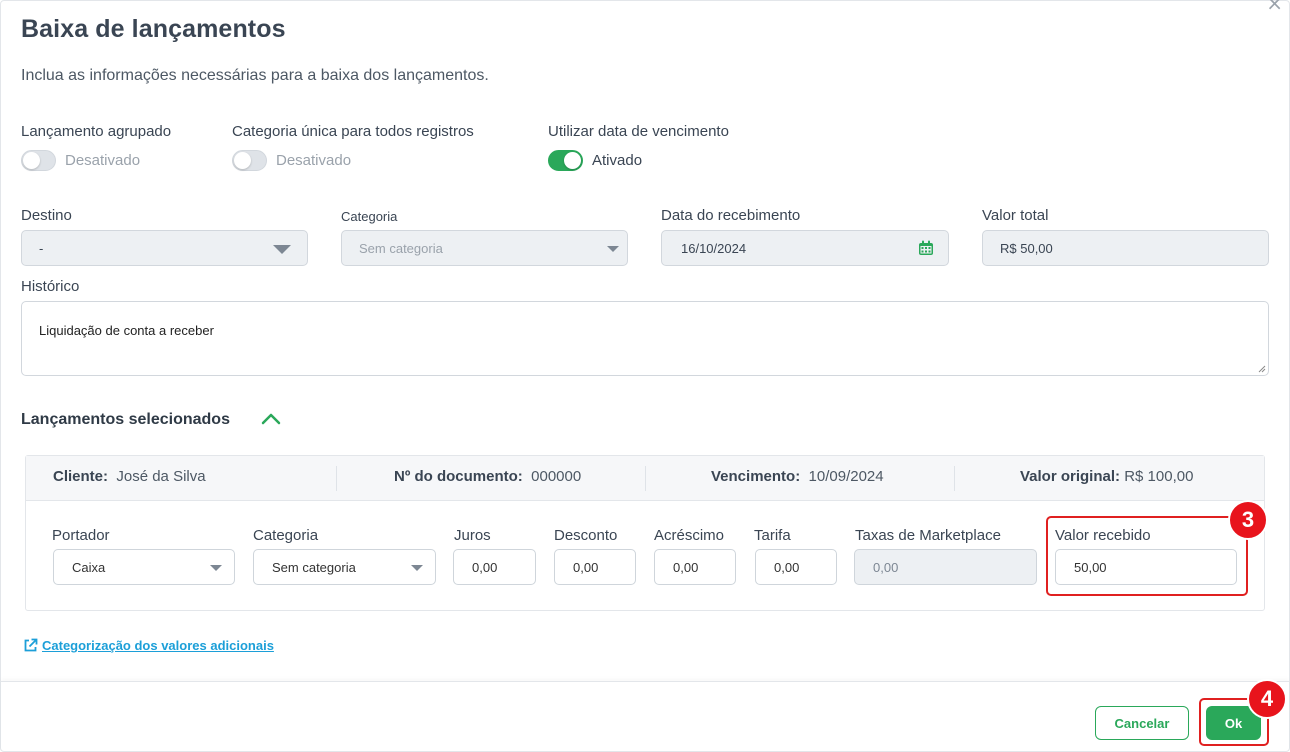 The image size is (1290, 752). I want to click on data-recebimento-input: 16/10/2024, so click(805, 248).